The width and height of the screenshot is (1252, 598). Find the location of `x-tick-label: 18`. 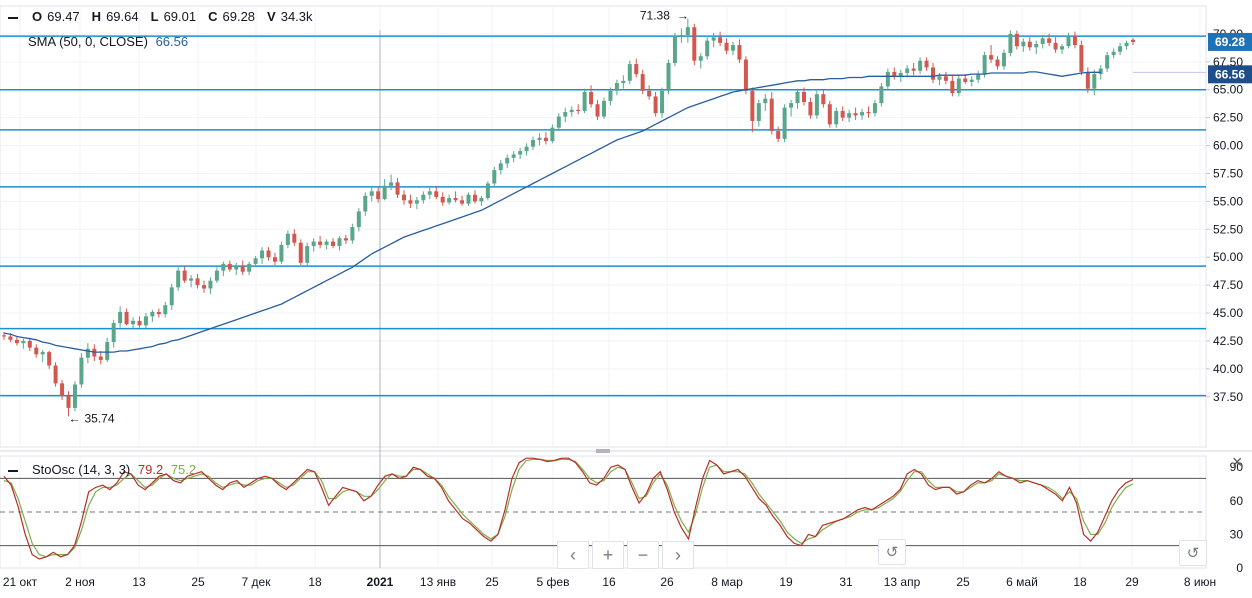

x-tick-label: 18 is located at coordinates (315, 582).